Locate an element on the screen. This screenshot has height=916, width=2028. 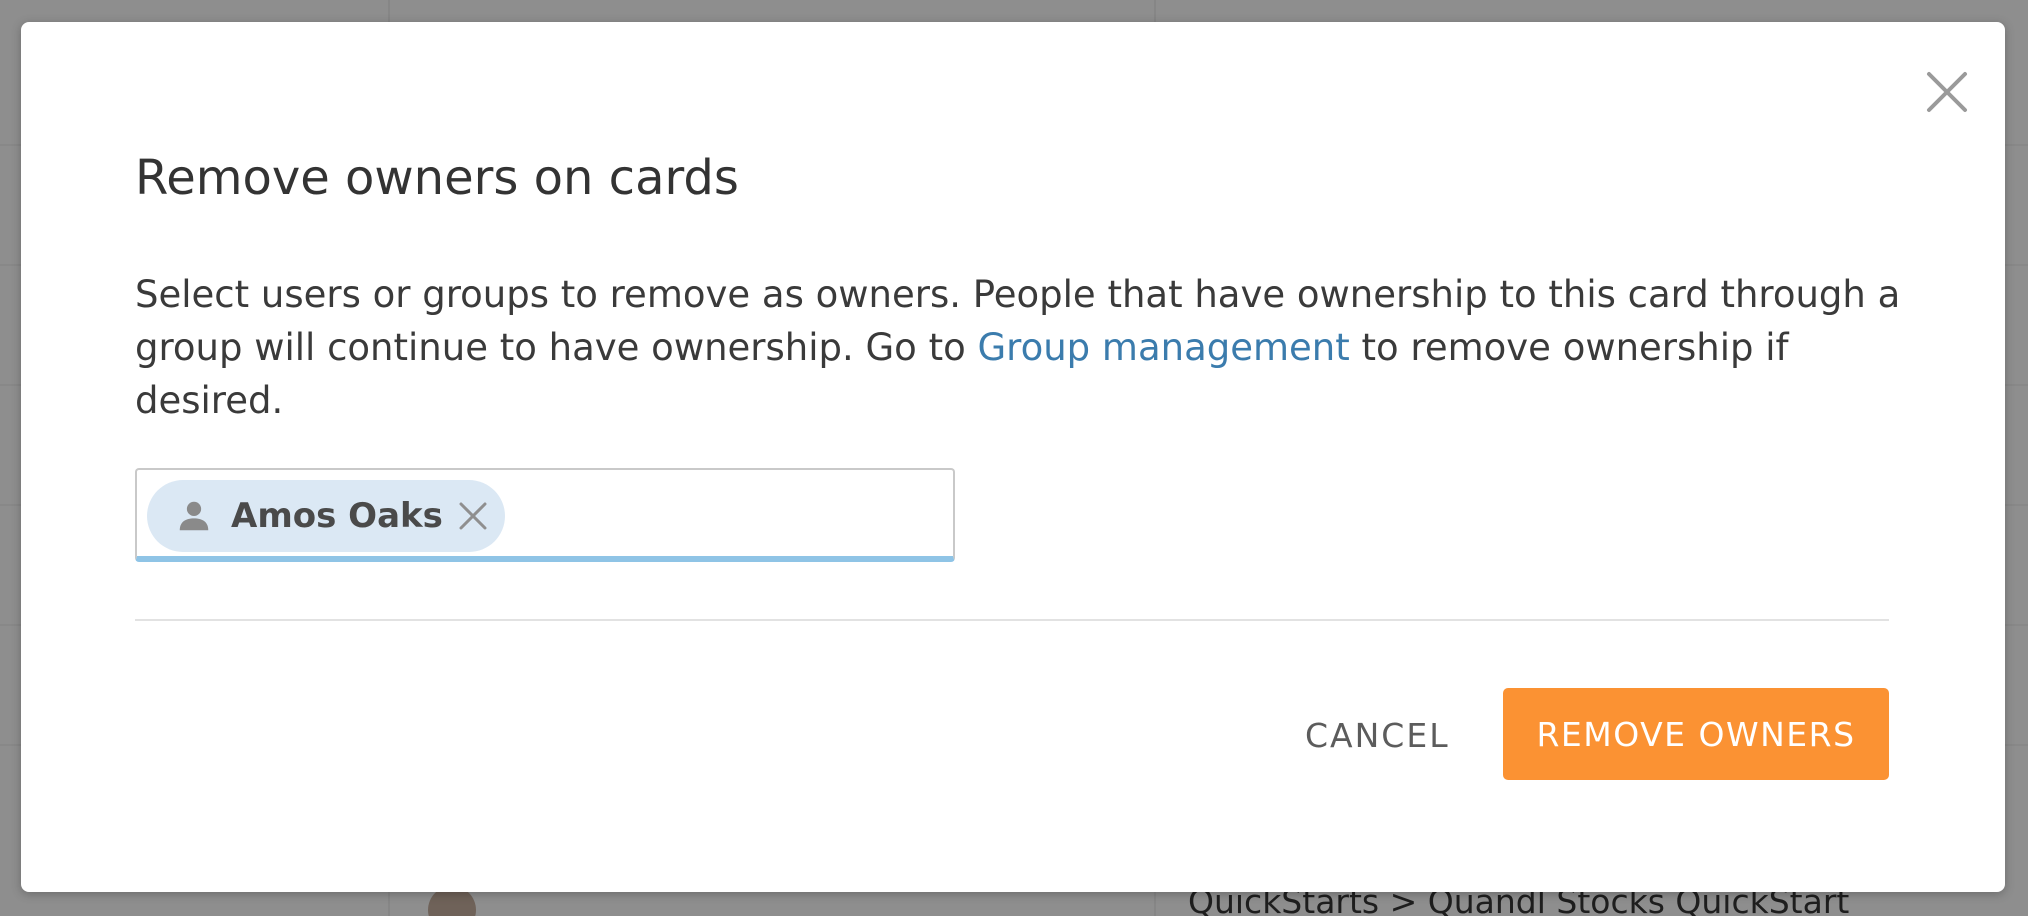
group-management-link: Group management is located at coordinates (1164, 347).